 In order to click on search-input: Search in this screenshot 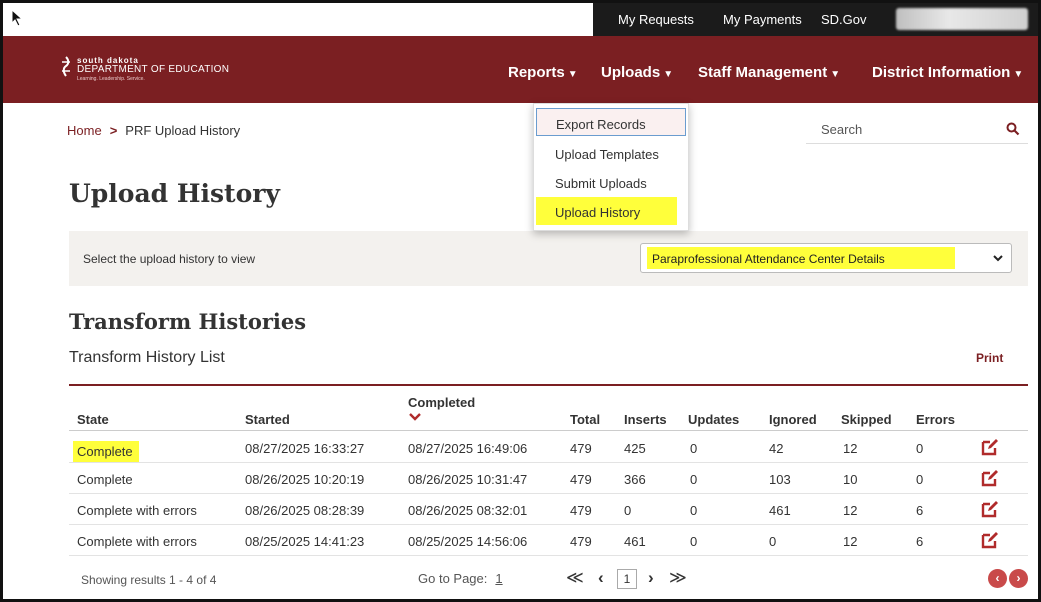, I will do `click(917, 130)`.